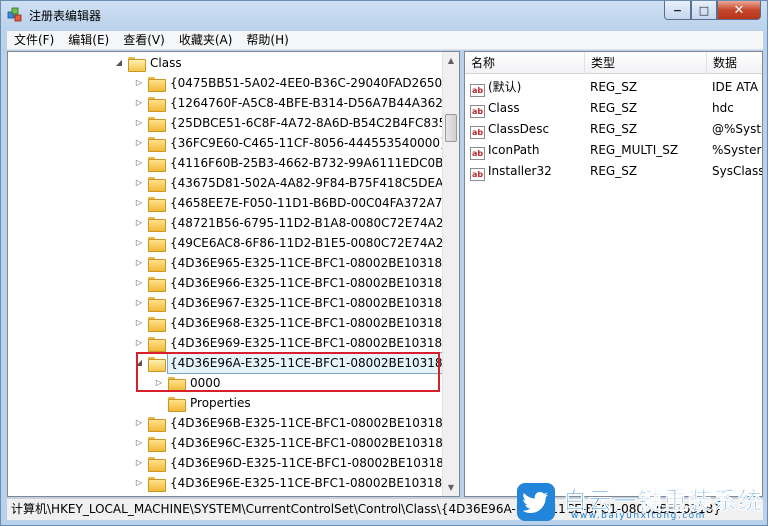 This screenshot has width=768, height=526. What do you see at coordinates (267, 40) in the screenshot?
I see `menu-help: 帮助(H)` at bounding box center [267, 40].